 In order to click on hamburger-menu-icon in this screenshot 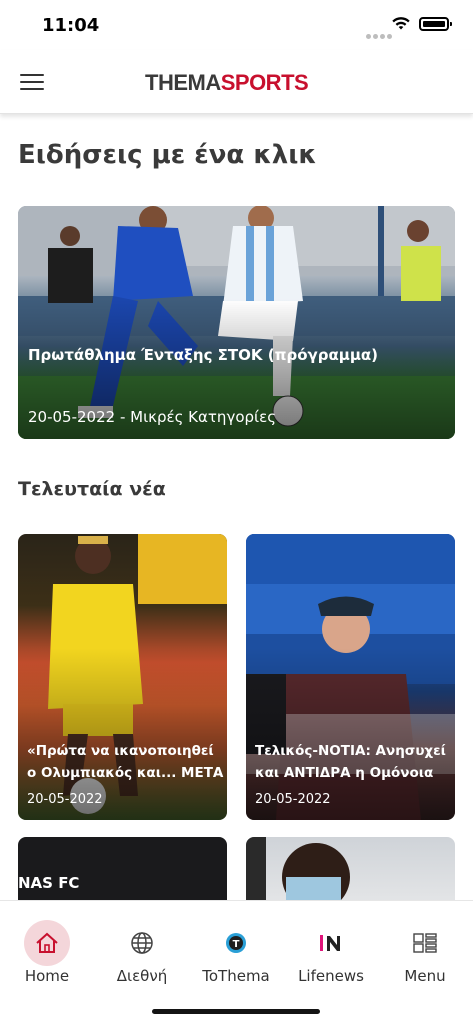, I will do `click(32, 83)`.